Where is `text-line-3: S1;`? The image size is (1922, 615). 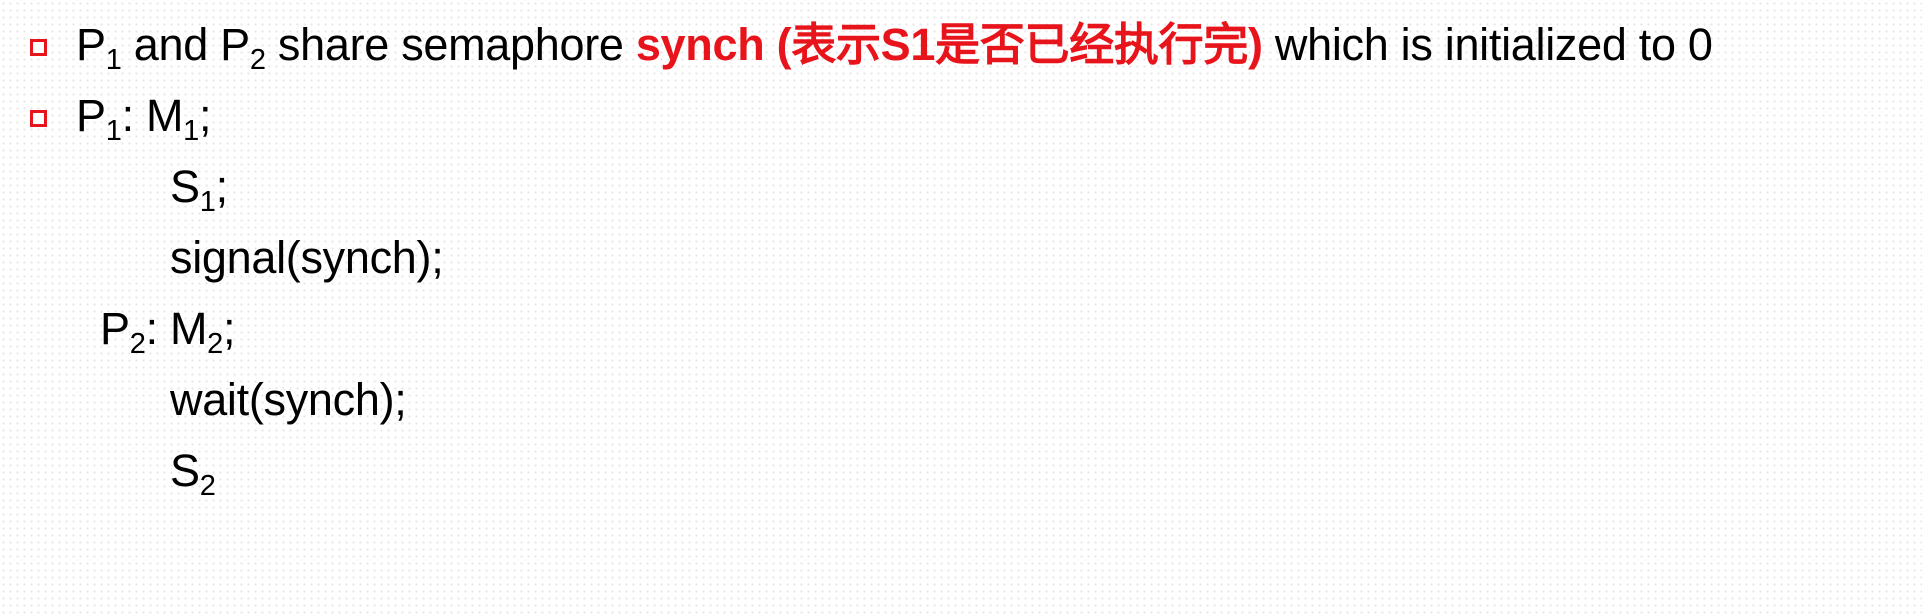
text-line-3: S1; is located at coordinates (199, 189).